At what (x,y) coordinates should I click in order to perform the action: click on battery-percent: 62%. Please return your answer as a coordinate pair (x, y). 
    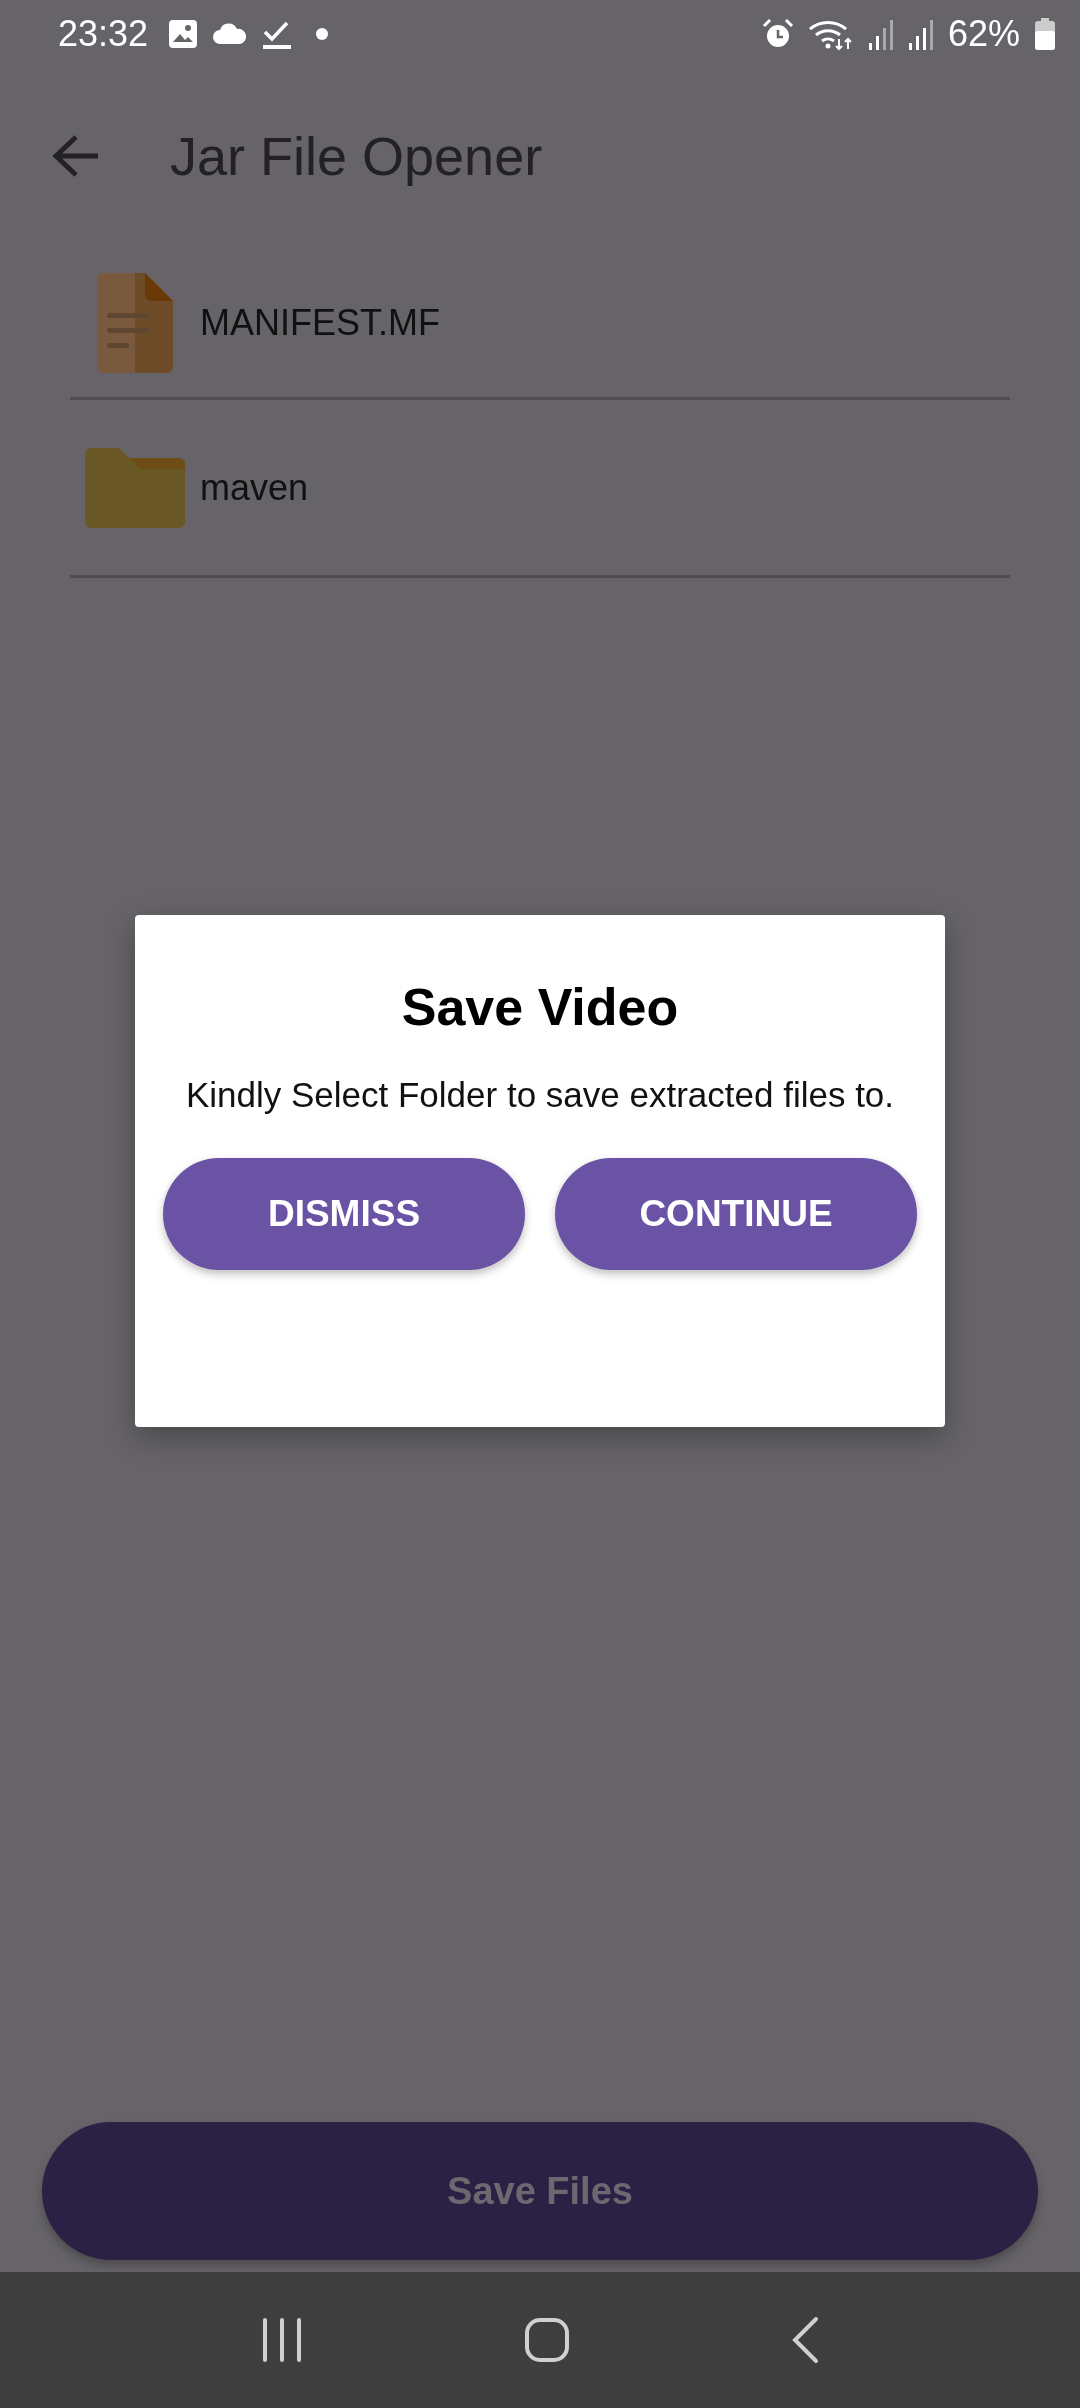
    Looking at the image, I should click on (983, 34).